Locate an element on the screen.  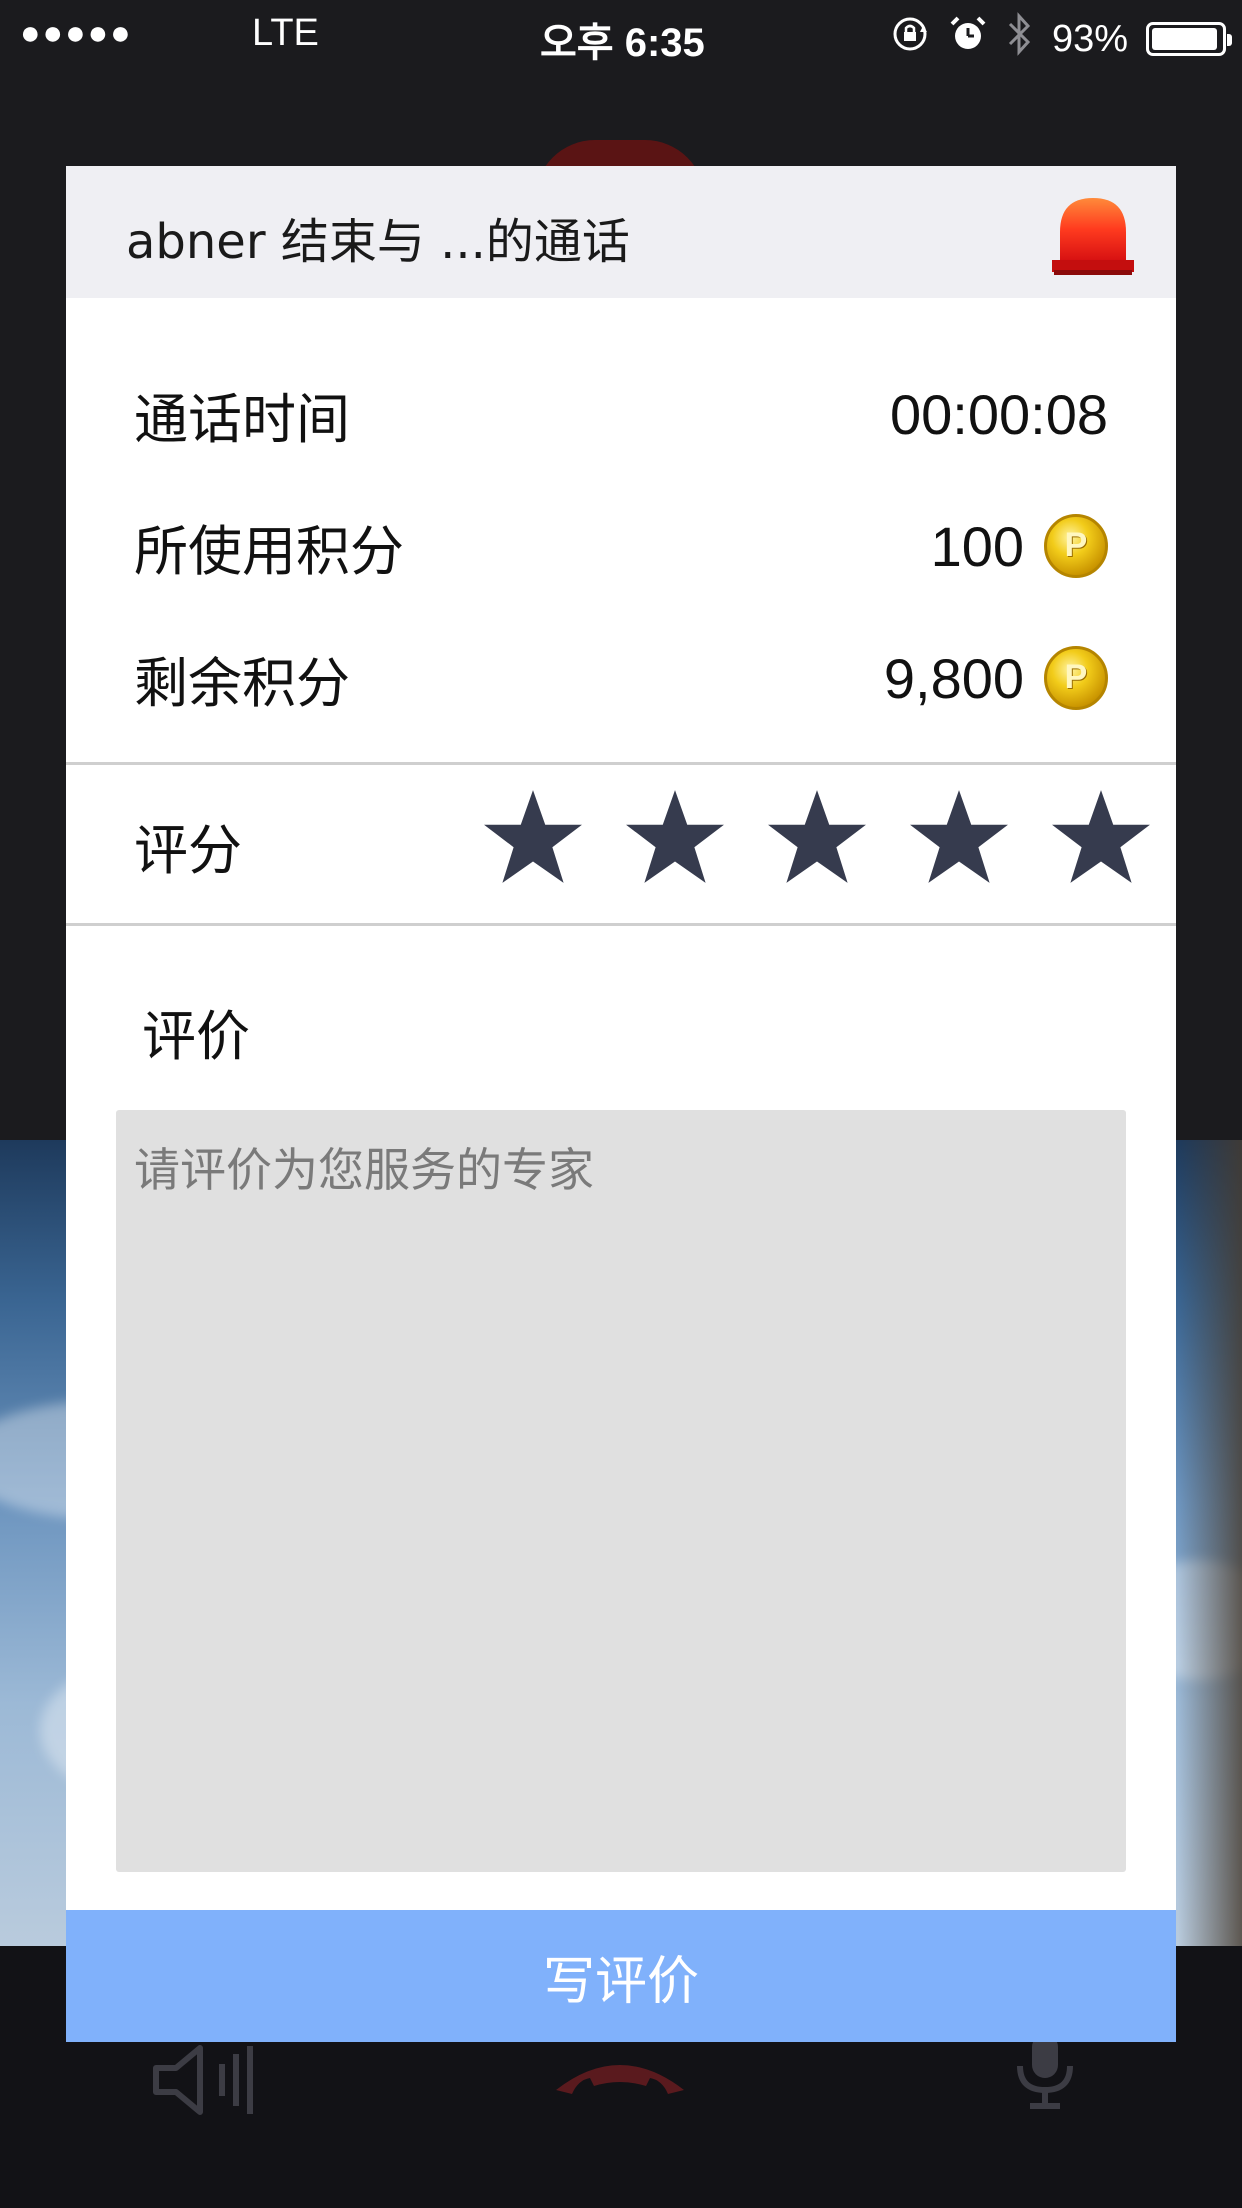
star-rating is located at coordinates (817, 837).